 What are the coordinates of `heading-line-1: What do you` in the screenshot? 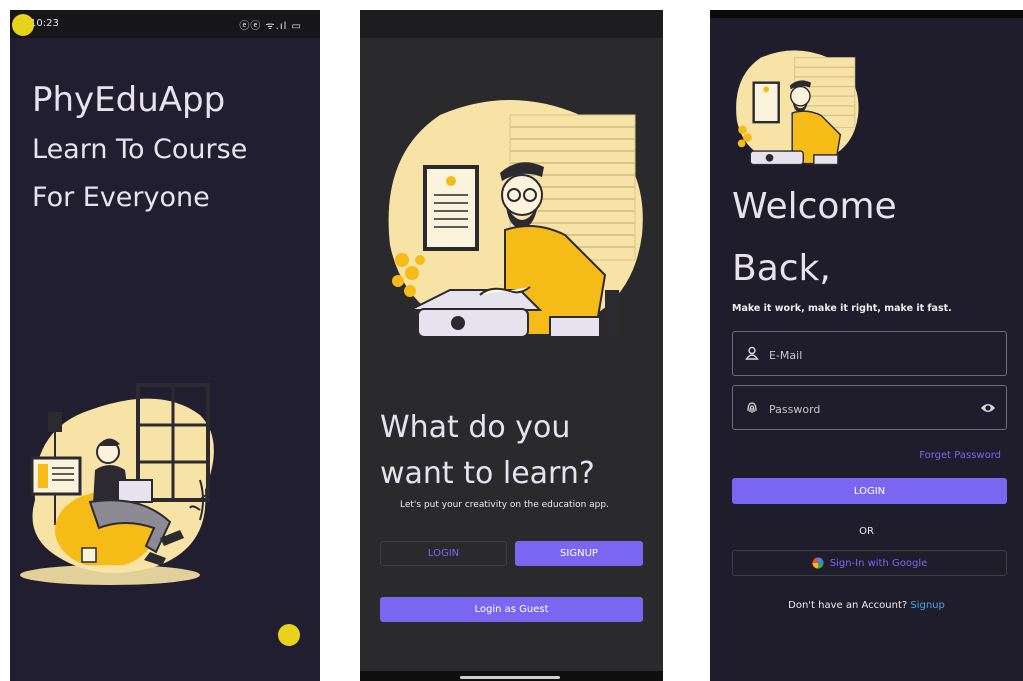 It's located at (475, 427).